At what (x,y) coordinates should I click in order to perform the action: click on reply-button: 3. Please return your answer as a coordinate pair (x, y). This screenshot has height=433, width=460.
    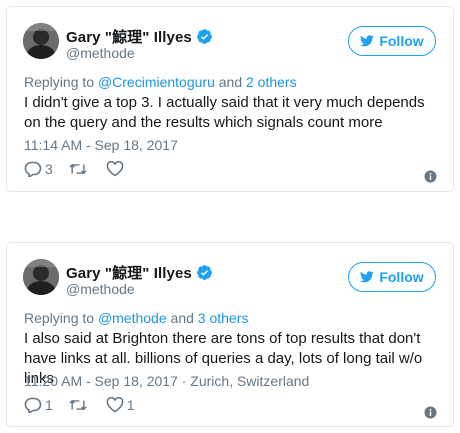
    Looking at the image, I should click on (38, 169).